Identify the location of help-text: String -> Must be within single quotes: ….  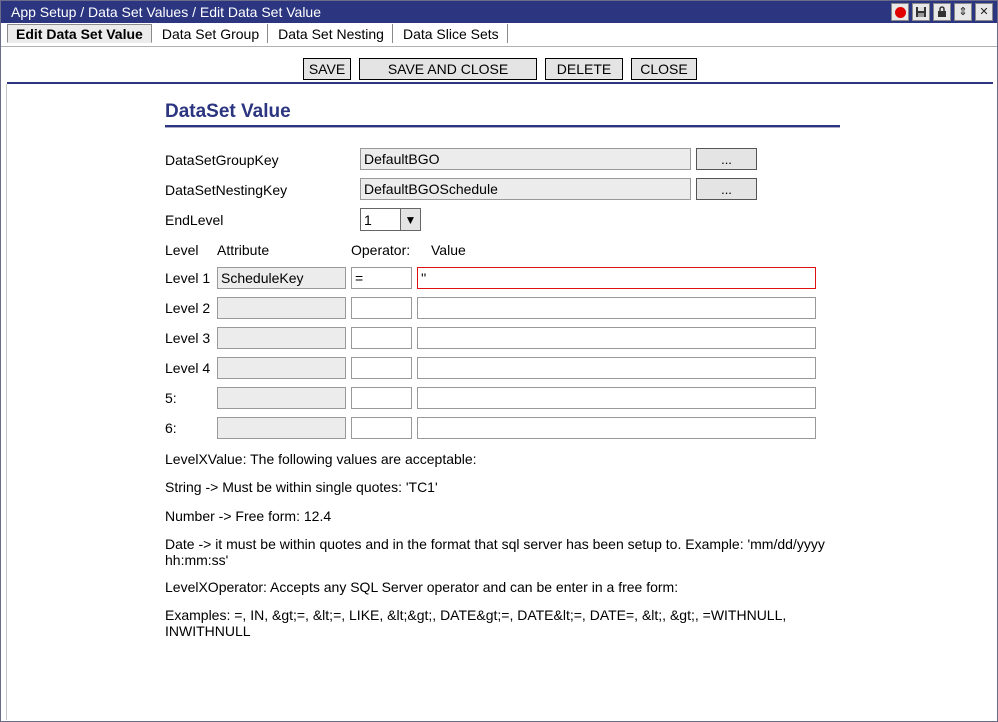
(301, 487).